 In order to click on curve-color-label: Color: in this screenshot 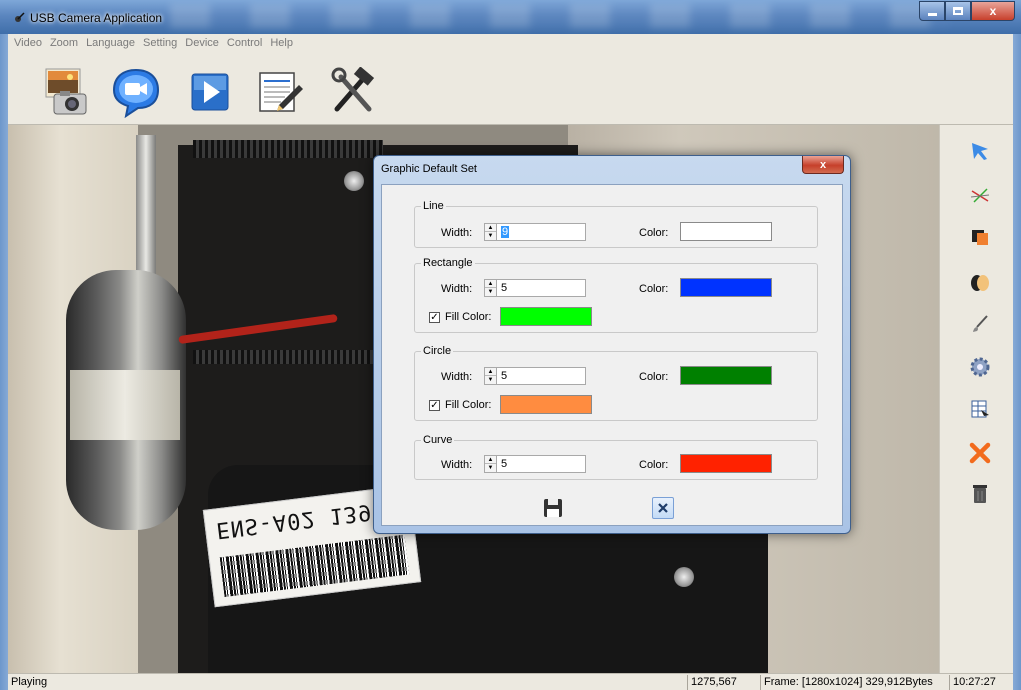, I will do `click(654, 465)`.